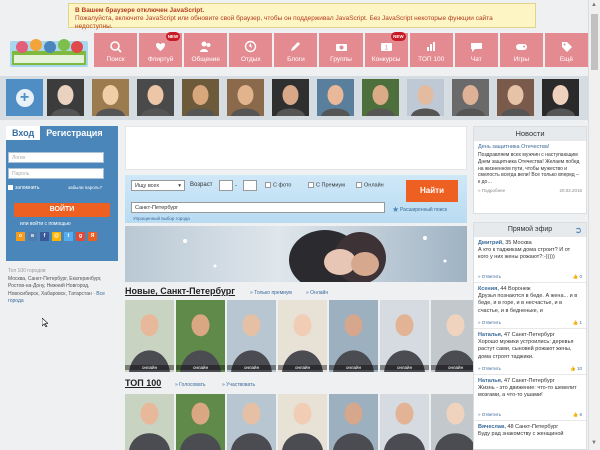 The image size is (600, 450). I want to click on nav-item-8: Чат, so click(476, 50).